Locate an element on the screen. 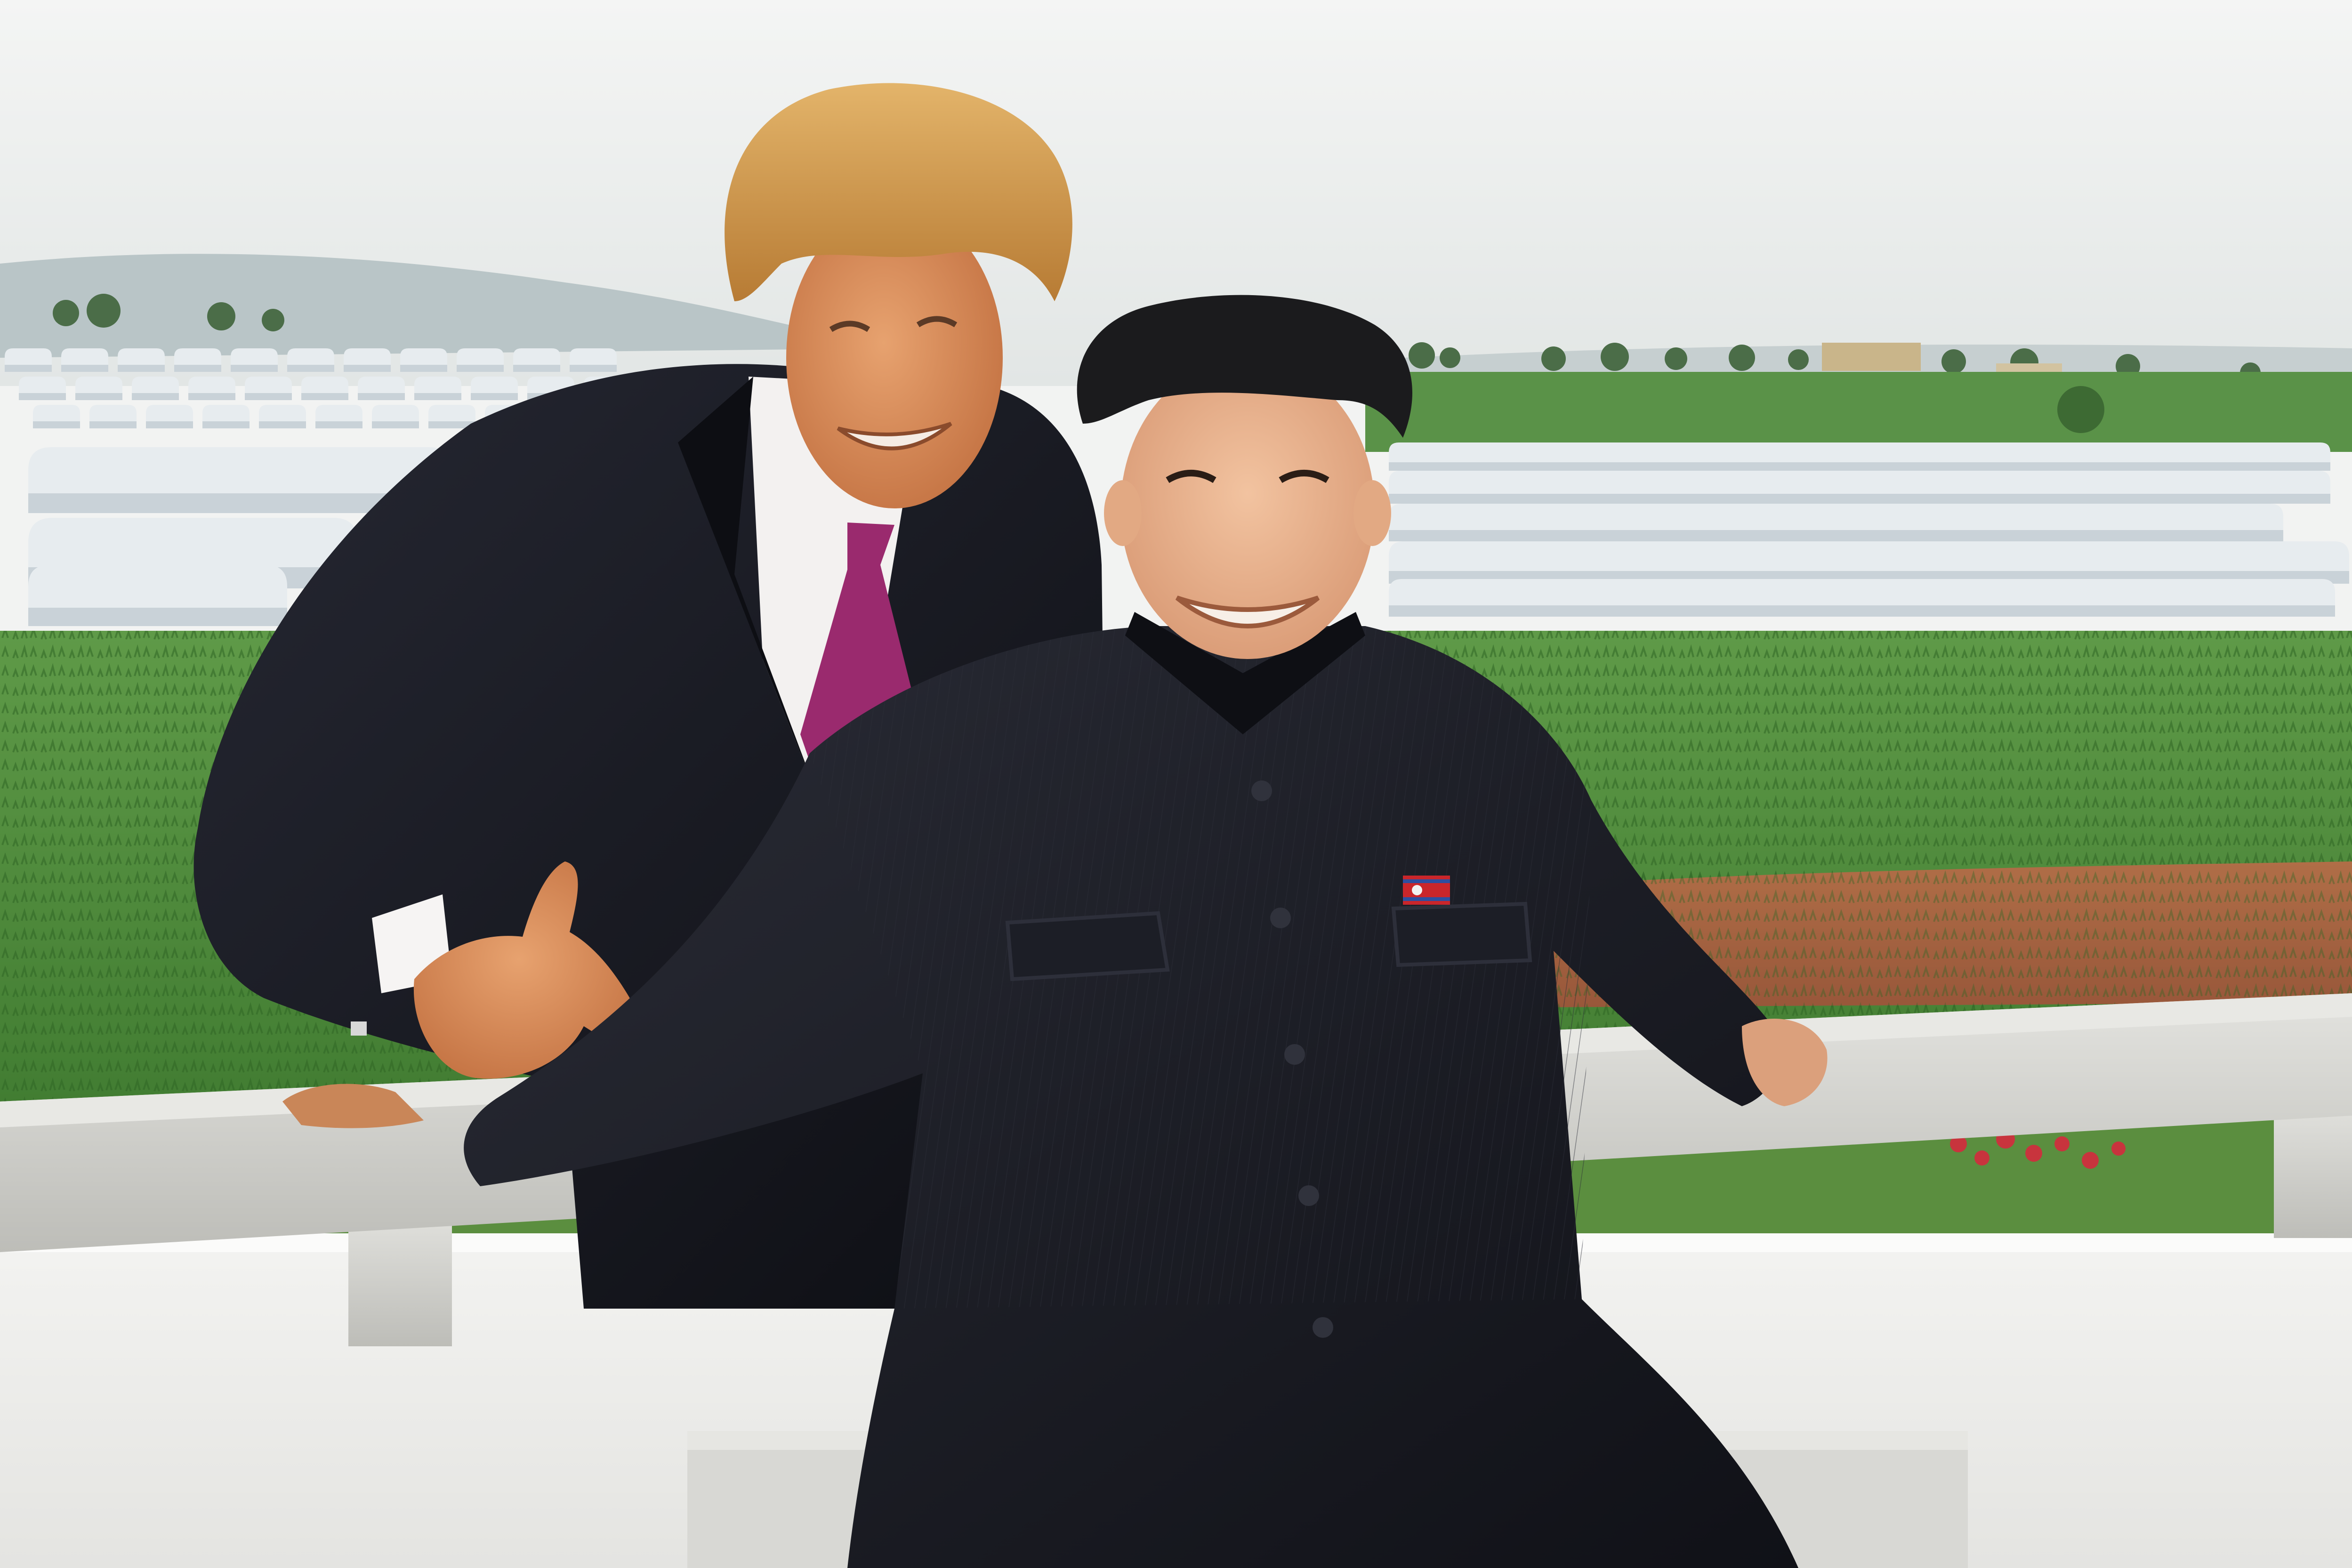 This screenshot has height=1568, width=2352. suit-stripes is located at coordinates (1201, 967).